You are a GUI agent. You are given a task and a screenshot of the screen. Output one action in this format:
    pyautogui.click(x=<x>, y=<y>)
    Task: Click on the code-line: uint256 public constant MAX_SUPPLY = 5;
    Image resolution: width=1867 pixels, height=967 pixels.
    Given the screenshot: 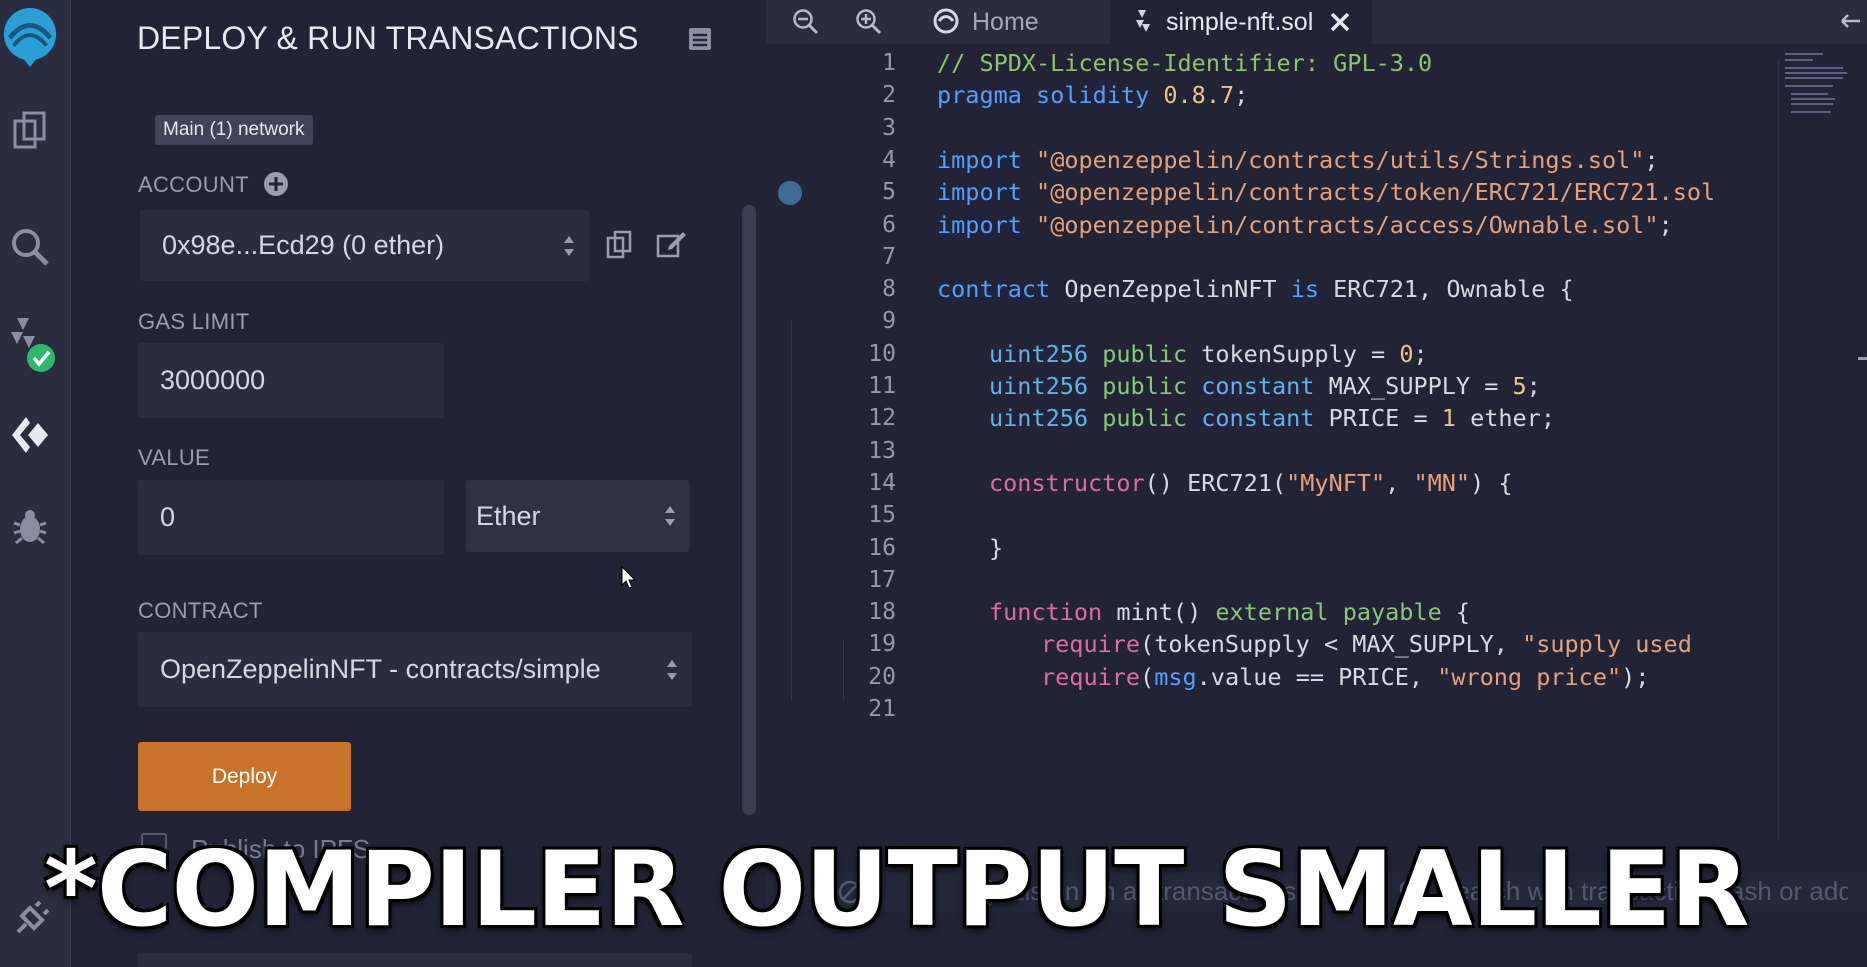 What is the action you would take?
    pyautogui.click(x=1265, y=386)
    